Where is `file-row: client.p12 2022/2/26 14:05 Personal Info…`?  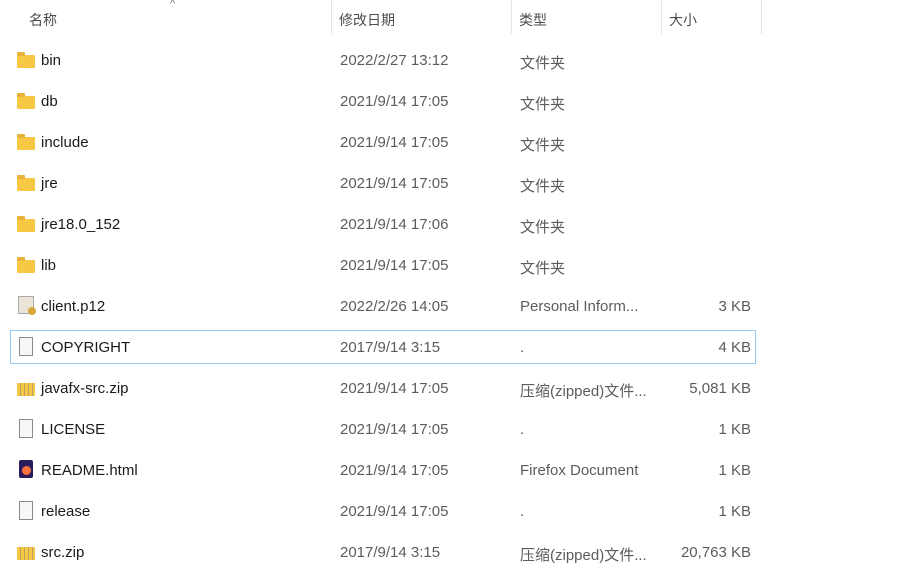
file-row: client.p12 2022/2/26 14:05 Personal Info… is located at coordinates (383, 306).